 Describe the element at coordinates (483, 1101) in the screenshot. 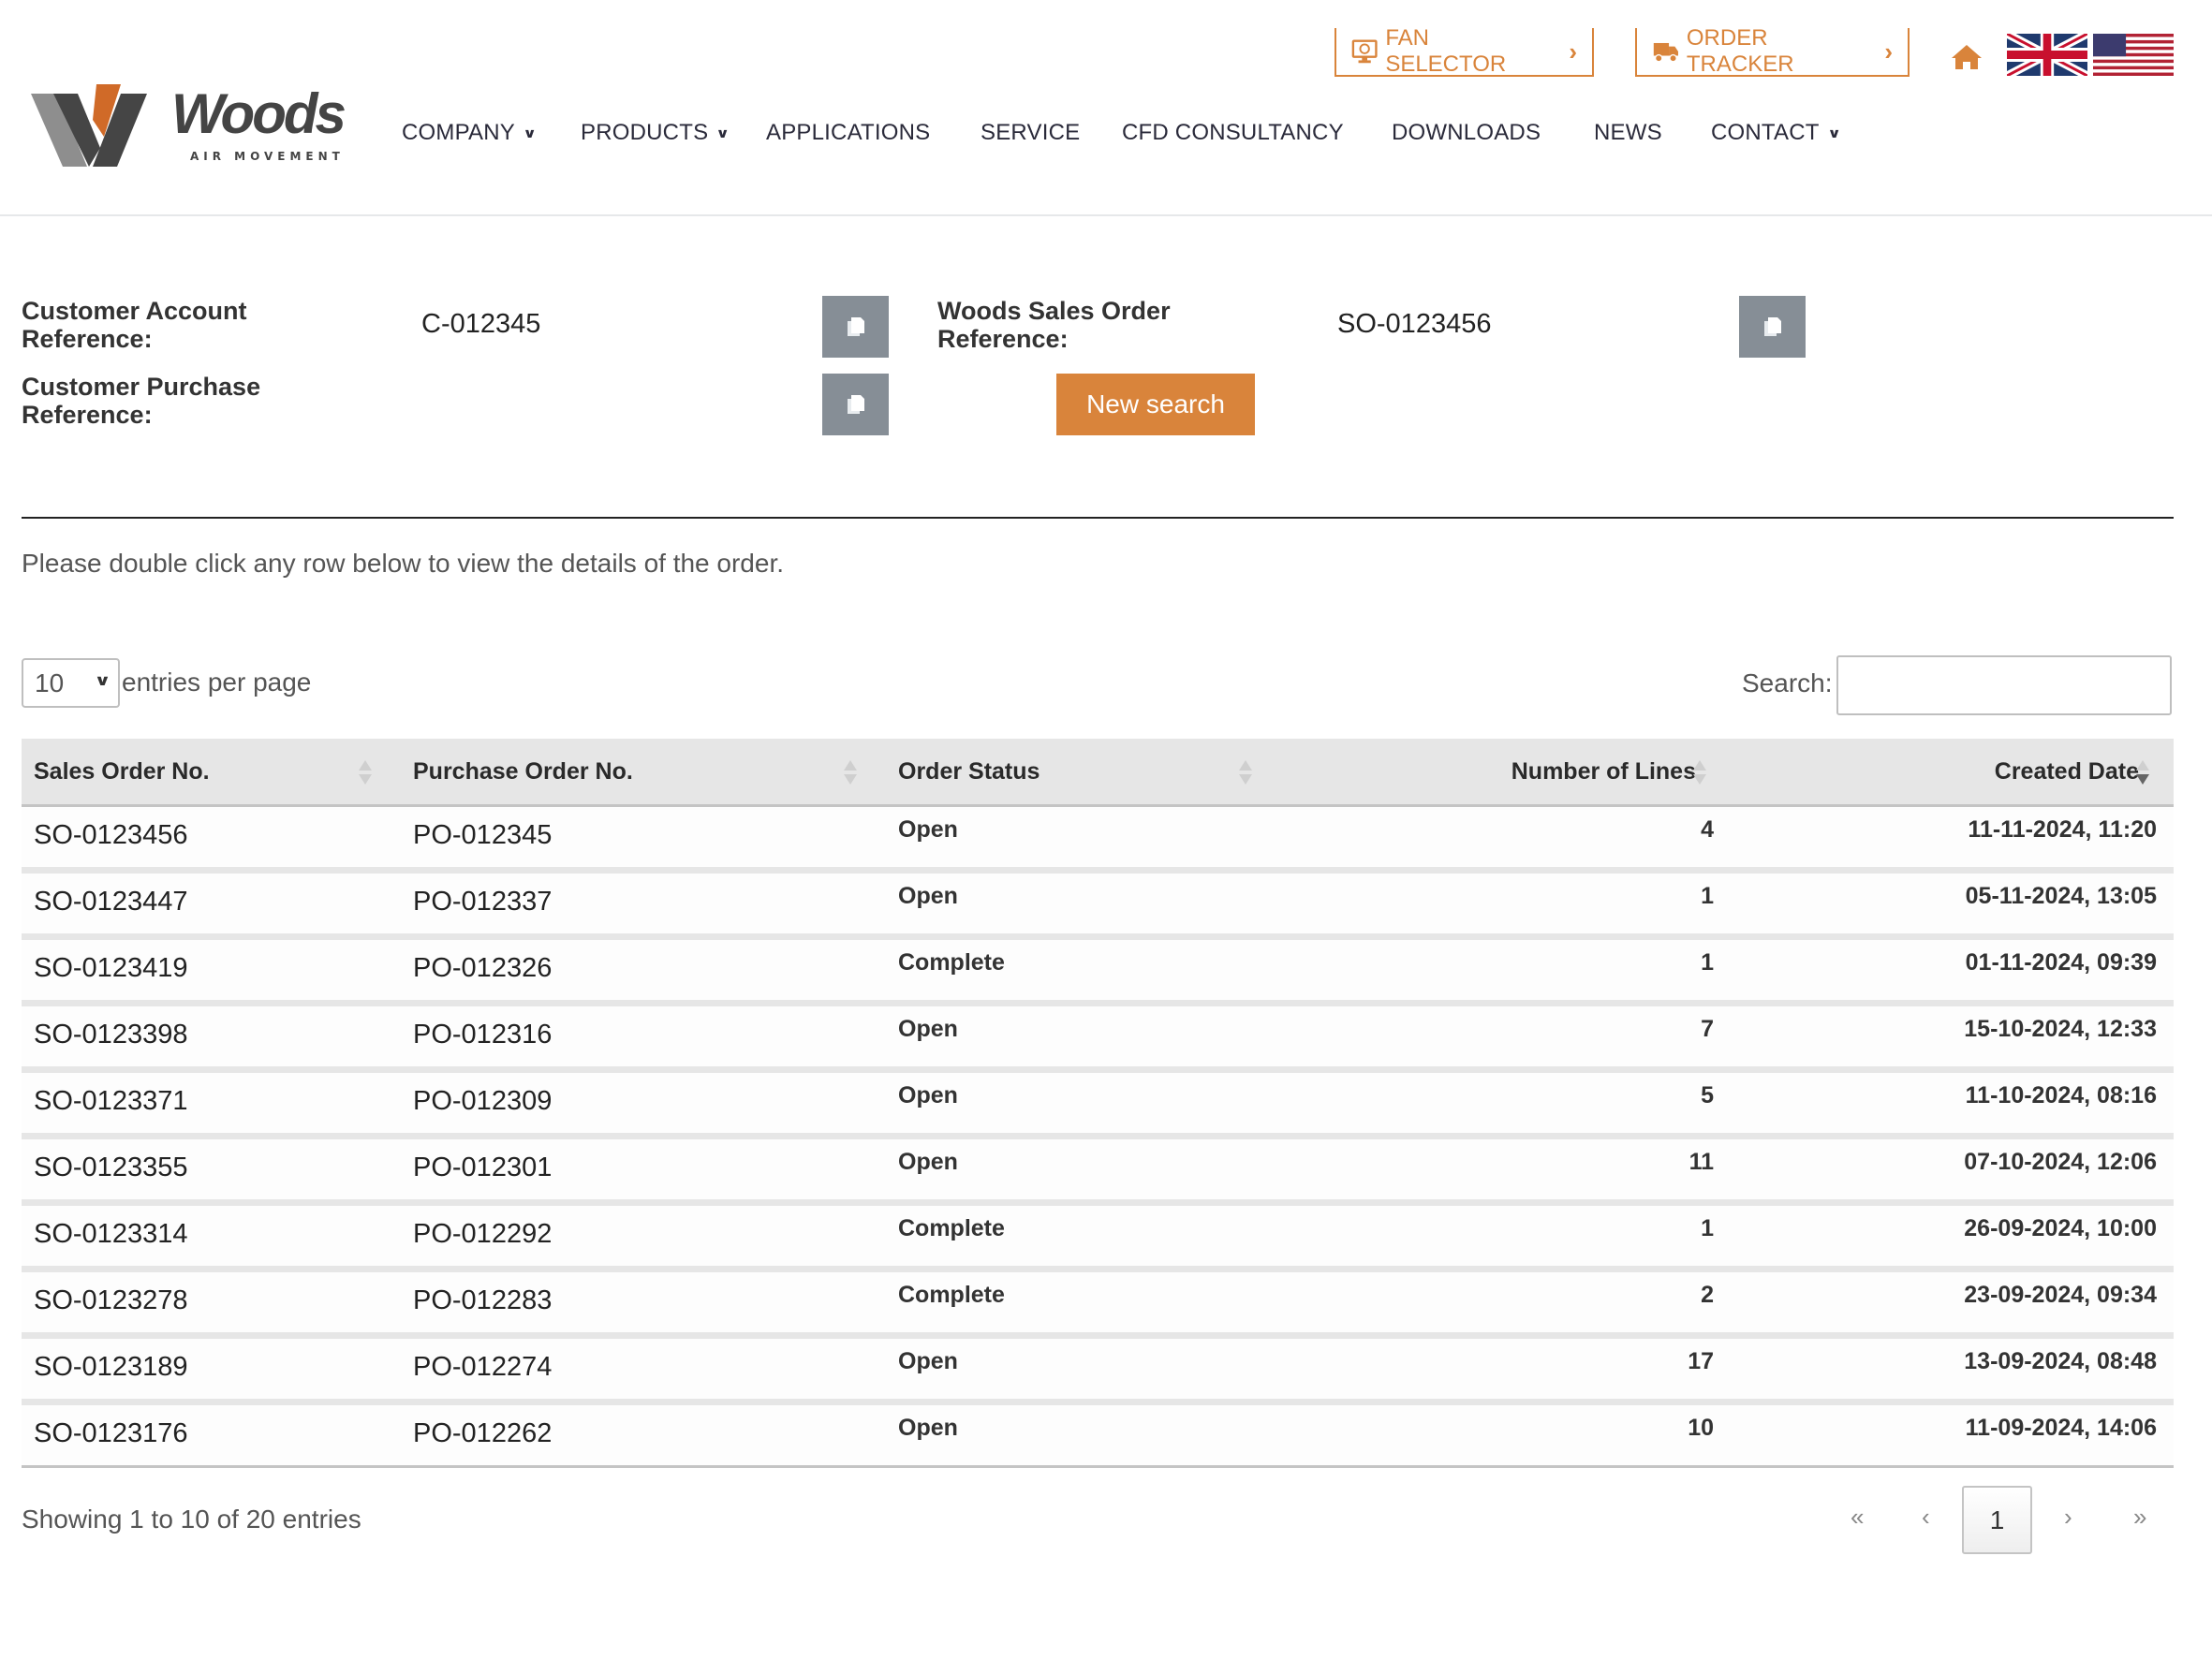

I see `cell-purchase-order: PO-012309` at that location.